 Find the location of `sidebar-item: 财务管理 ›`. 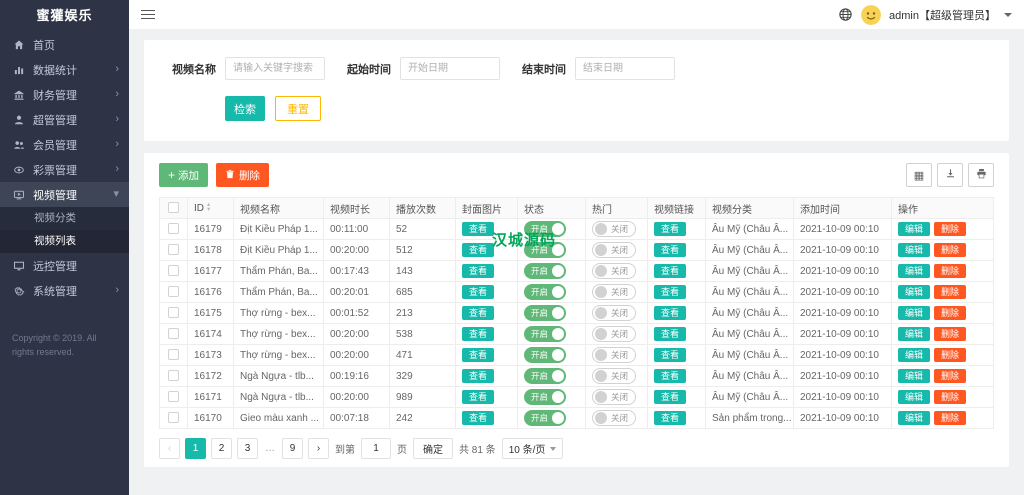

sidebar-item: 财务管理 › is located at coordinates (64, 94).